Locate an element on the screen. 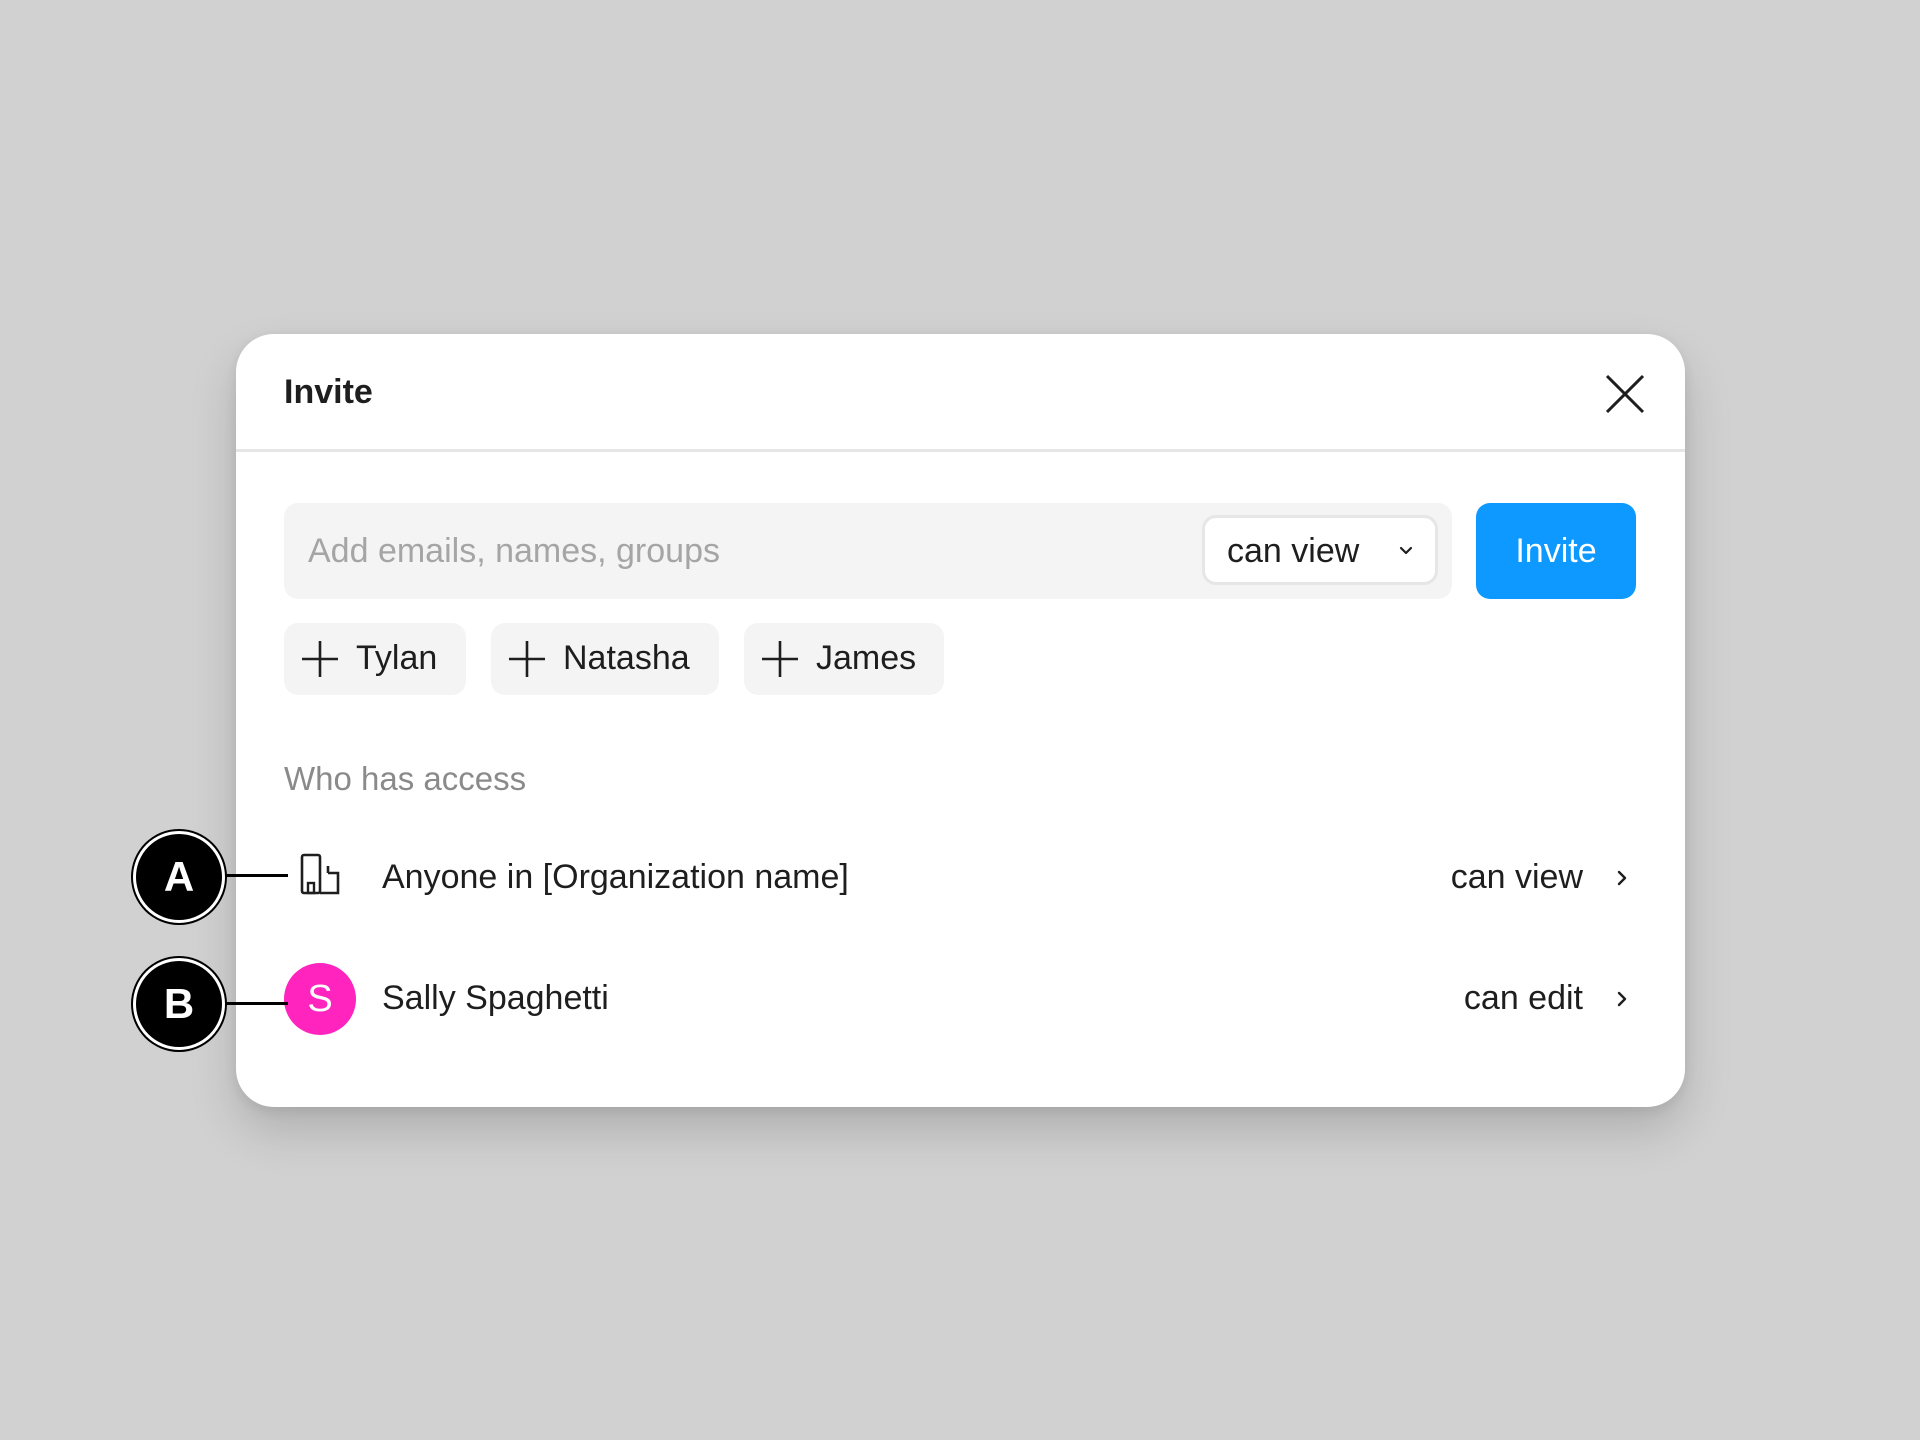 The image size is (1920, 1440). invite-search-box: can view is located at coordinates (868, 551).